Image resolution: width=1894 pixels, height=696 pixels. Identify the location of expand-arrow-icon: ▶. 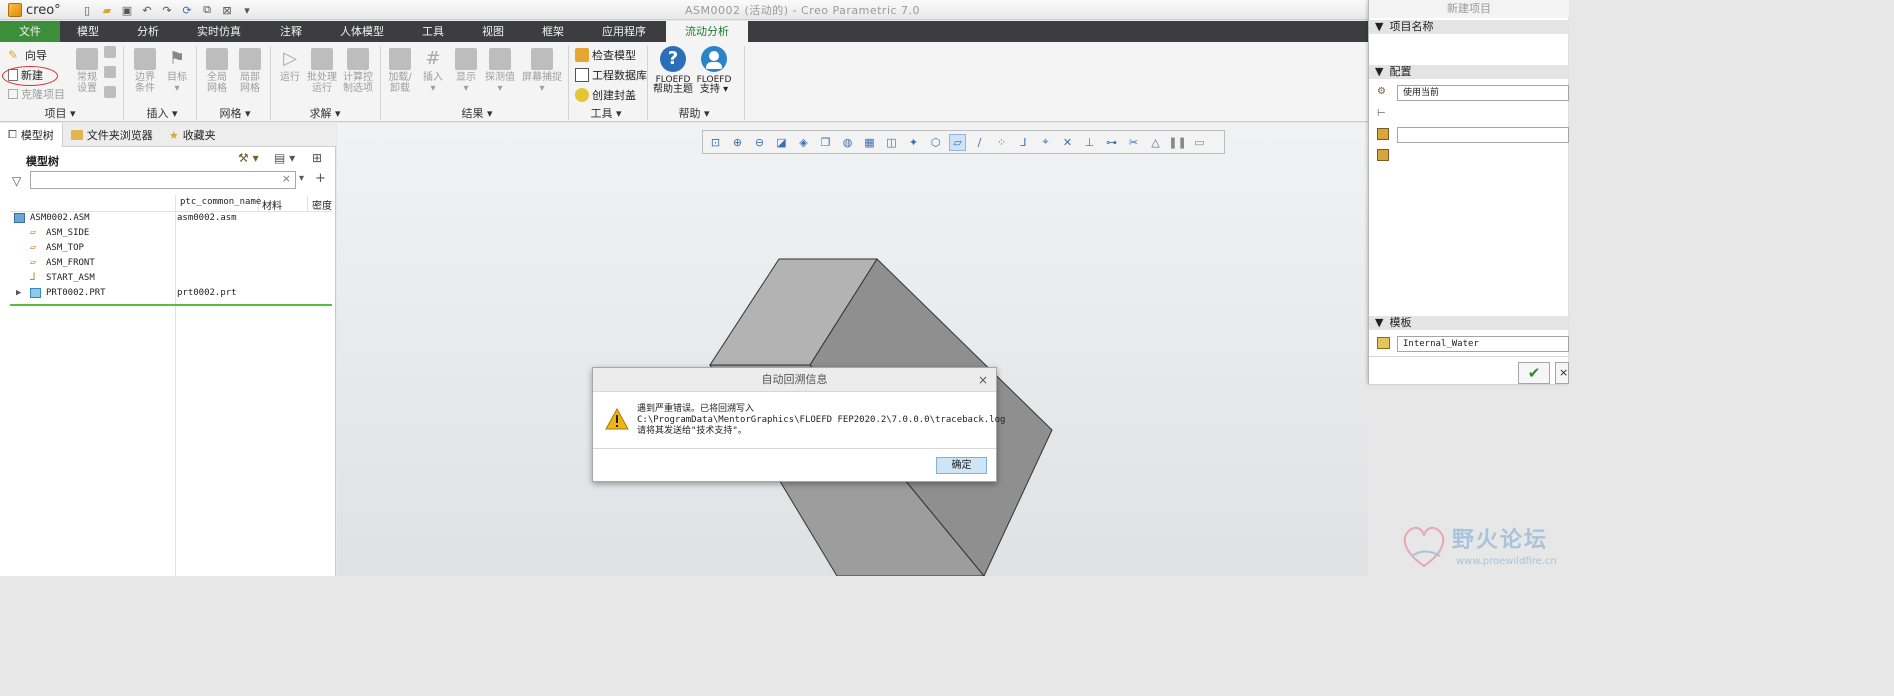
(18, 293).